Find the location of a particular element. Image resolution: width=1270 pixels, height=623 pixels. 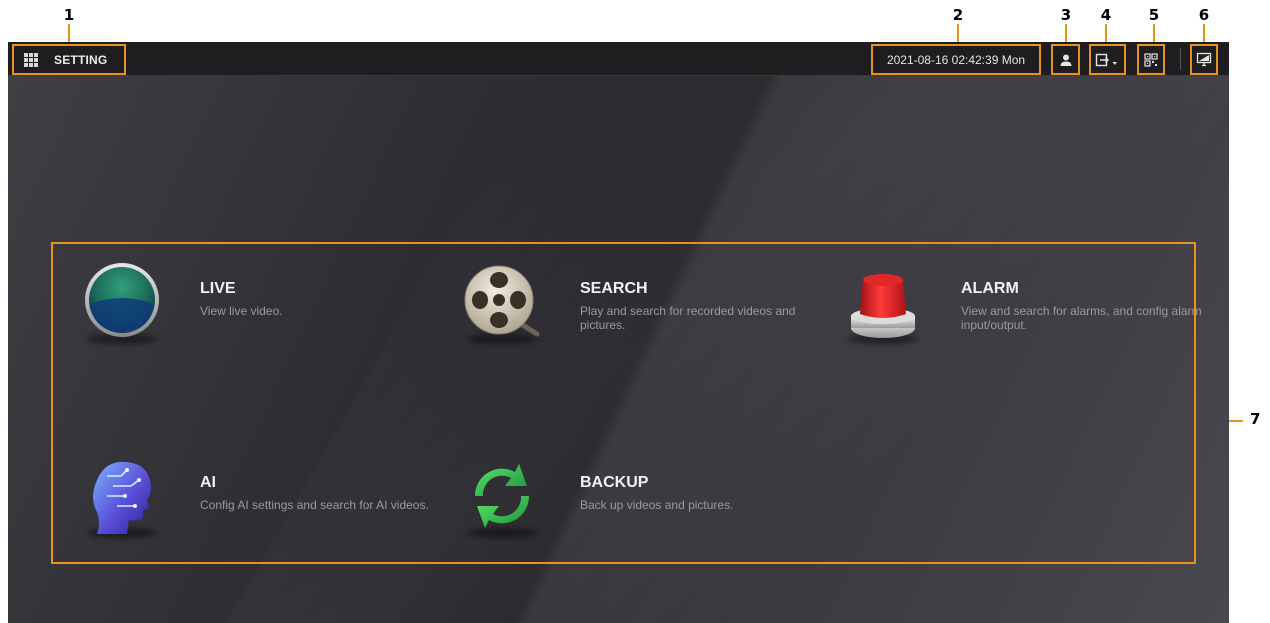

callout-6: 6 is located at coordinates (1204, 15).